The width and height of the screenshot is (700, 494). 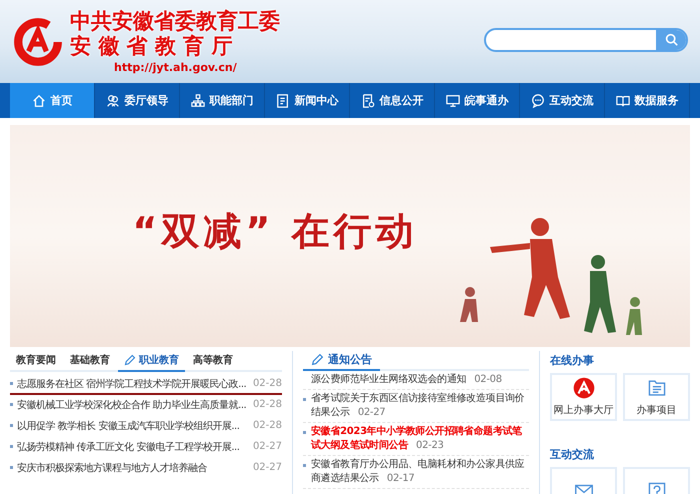 I want to click on section-title: 通知公告, so click(x=350, y=359).